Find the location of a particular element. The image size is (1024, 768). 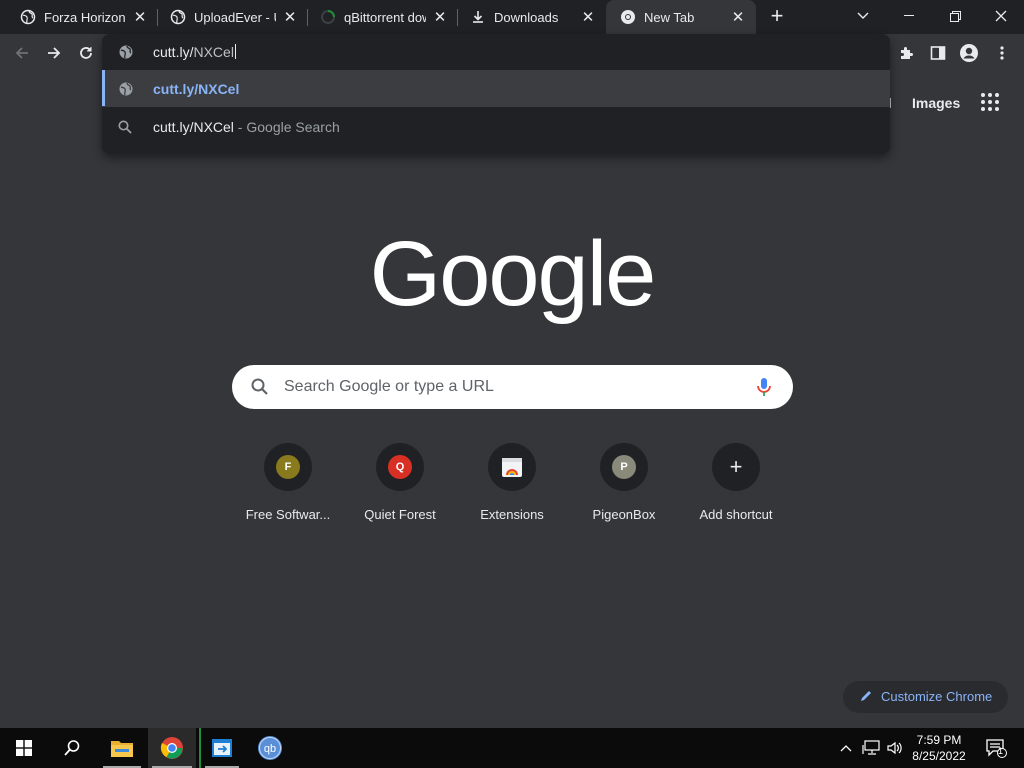

taskbar-clock: 7:59 PM 8/25/2022 is located at coordinates (939, 748).